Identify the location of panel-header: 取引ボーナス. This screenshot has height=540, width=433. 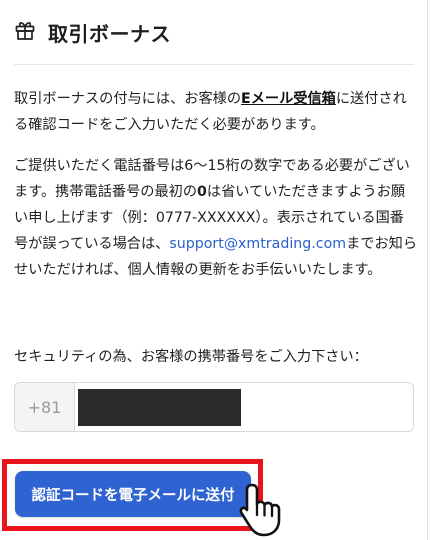
(214, 32).